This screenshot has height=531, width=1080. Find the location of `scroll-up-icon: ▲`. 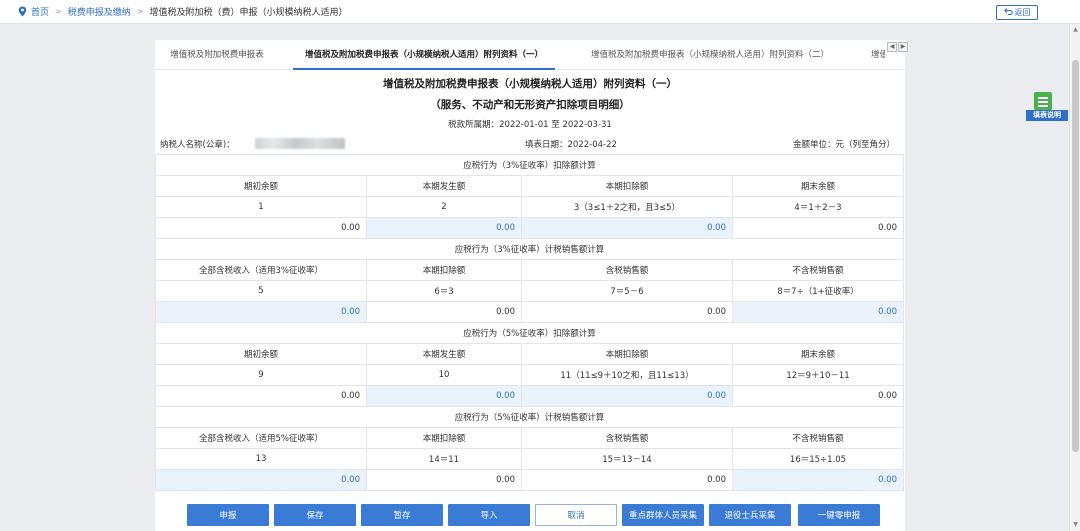

scroll-up-icon: ▲ is located at coordinates (1075, 30).